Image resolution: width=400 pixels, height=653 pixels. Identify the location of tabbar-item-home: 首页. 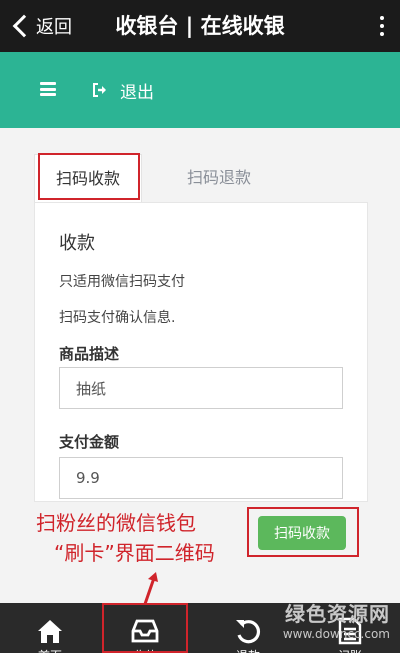
(50, 628).